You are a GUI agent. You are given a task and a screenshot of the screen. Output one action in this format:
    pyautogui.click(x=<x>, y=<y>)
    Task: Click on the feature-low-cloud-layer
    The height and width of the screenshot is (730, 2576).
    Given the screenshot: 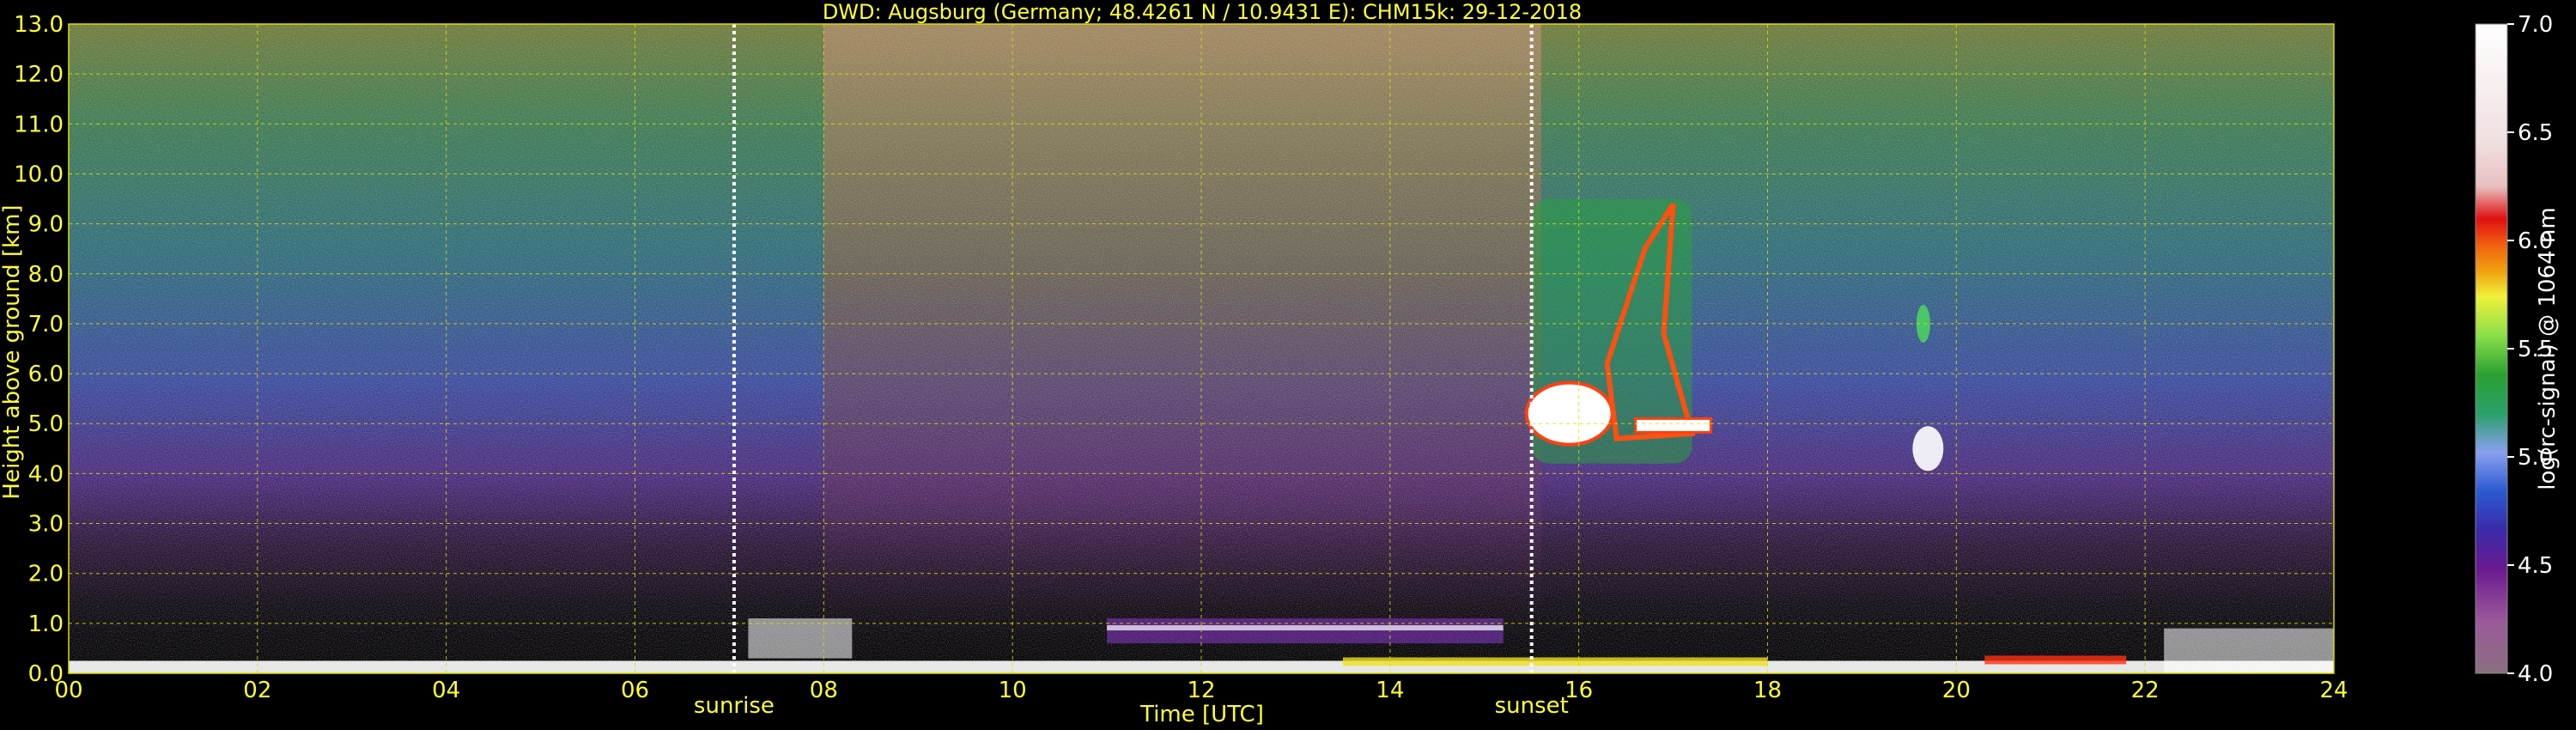 What is the action you would take?
    pyautogui.click(x=1305, y=631)
    